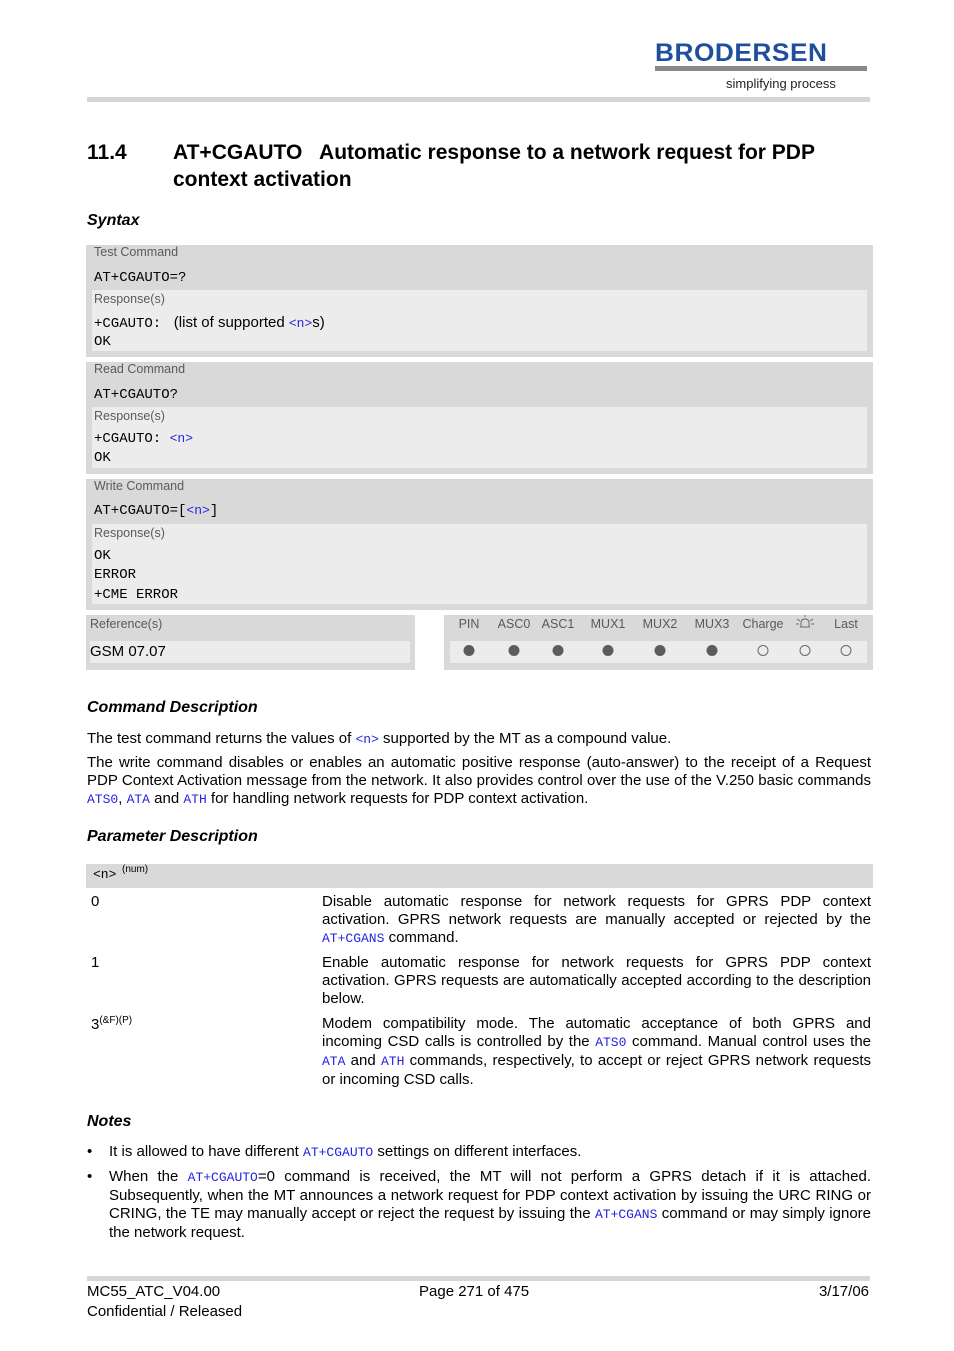 The image size is (954, 1351). I want to click on interface-header-mux1: MUX1, so click(608, 624).